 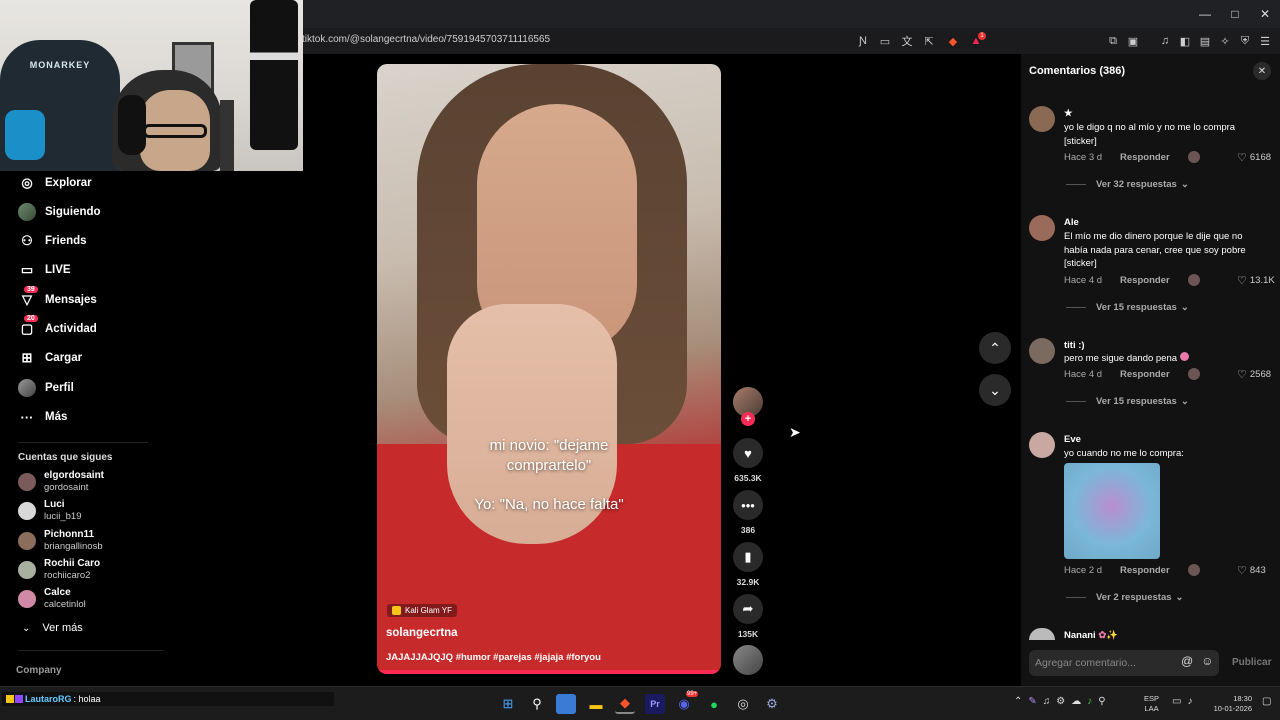 What do you see at coordinates (60, 541) in the screenshot?
I see `following-account: Pichonn11 briangallinosb` at bounding box center [60, 541].